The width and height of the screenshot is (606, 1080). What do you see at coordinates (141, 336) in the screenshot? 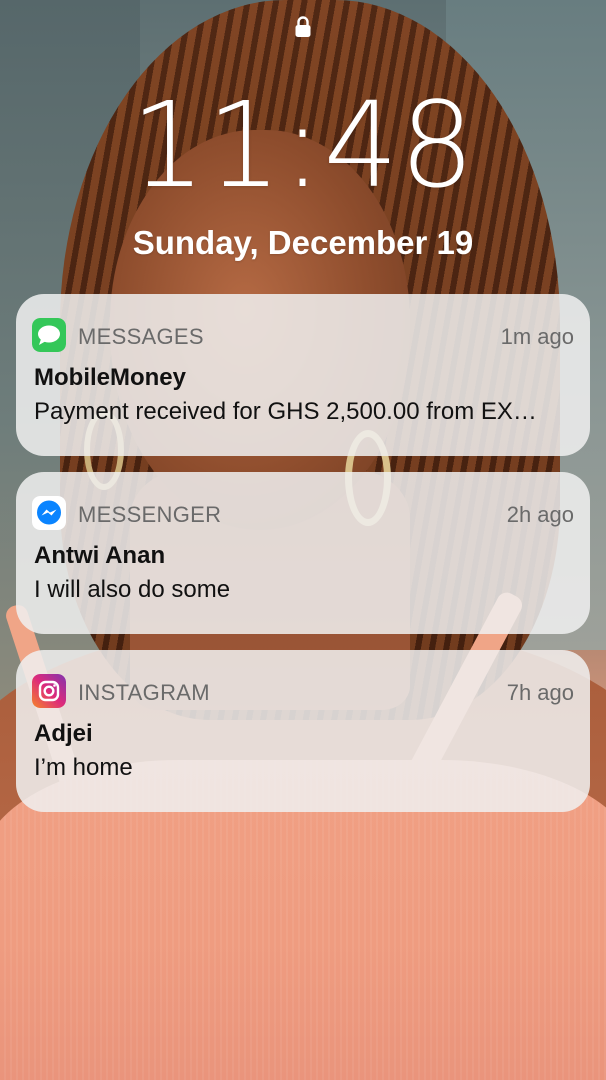
I see `notification-app-name: MESSAGES` at bounding box center [141, 336].